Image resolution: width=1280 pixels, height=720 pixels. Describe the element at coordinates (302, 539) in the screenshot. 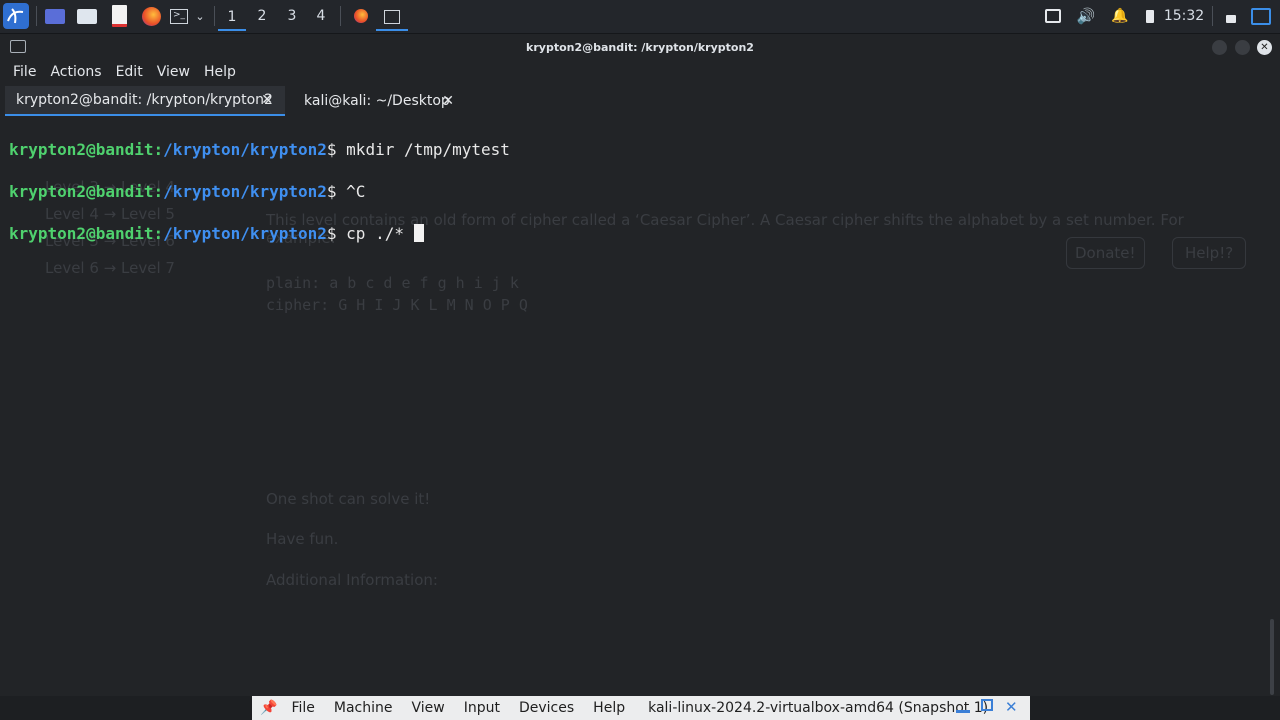

I see `ghost-paragraph: Have fun.` at that location.